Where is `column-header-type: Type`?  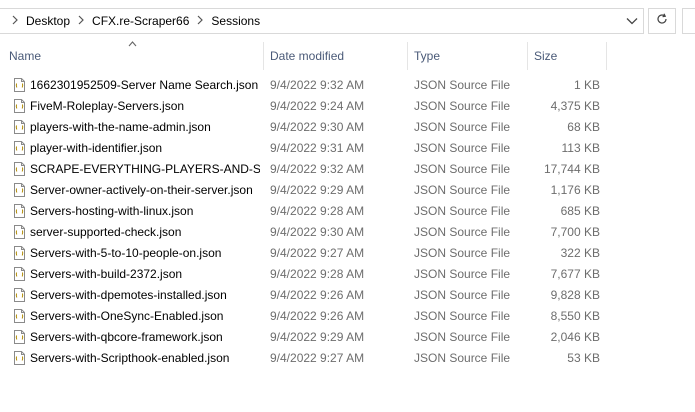
column-header-type: Type is located at coordinates (470, 56).